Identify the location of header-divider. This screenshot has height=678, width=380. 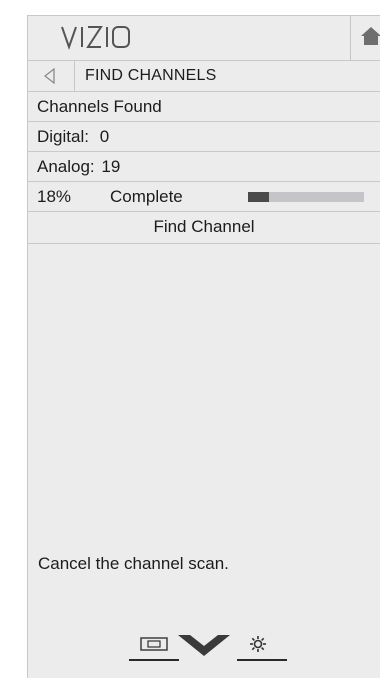
(350, 38).